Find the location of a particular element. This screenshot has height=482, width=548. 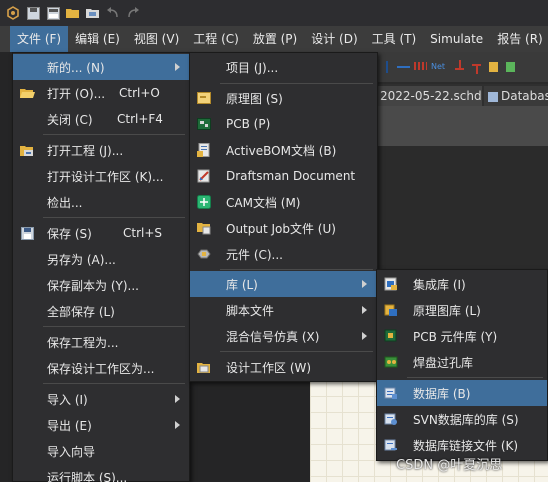

lib-padvia-item: 焊盘过孔库 is located at coordinates (462, 362).